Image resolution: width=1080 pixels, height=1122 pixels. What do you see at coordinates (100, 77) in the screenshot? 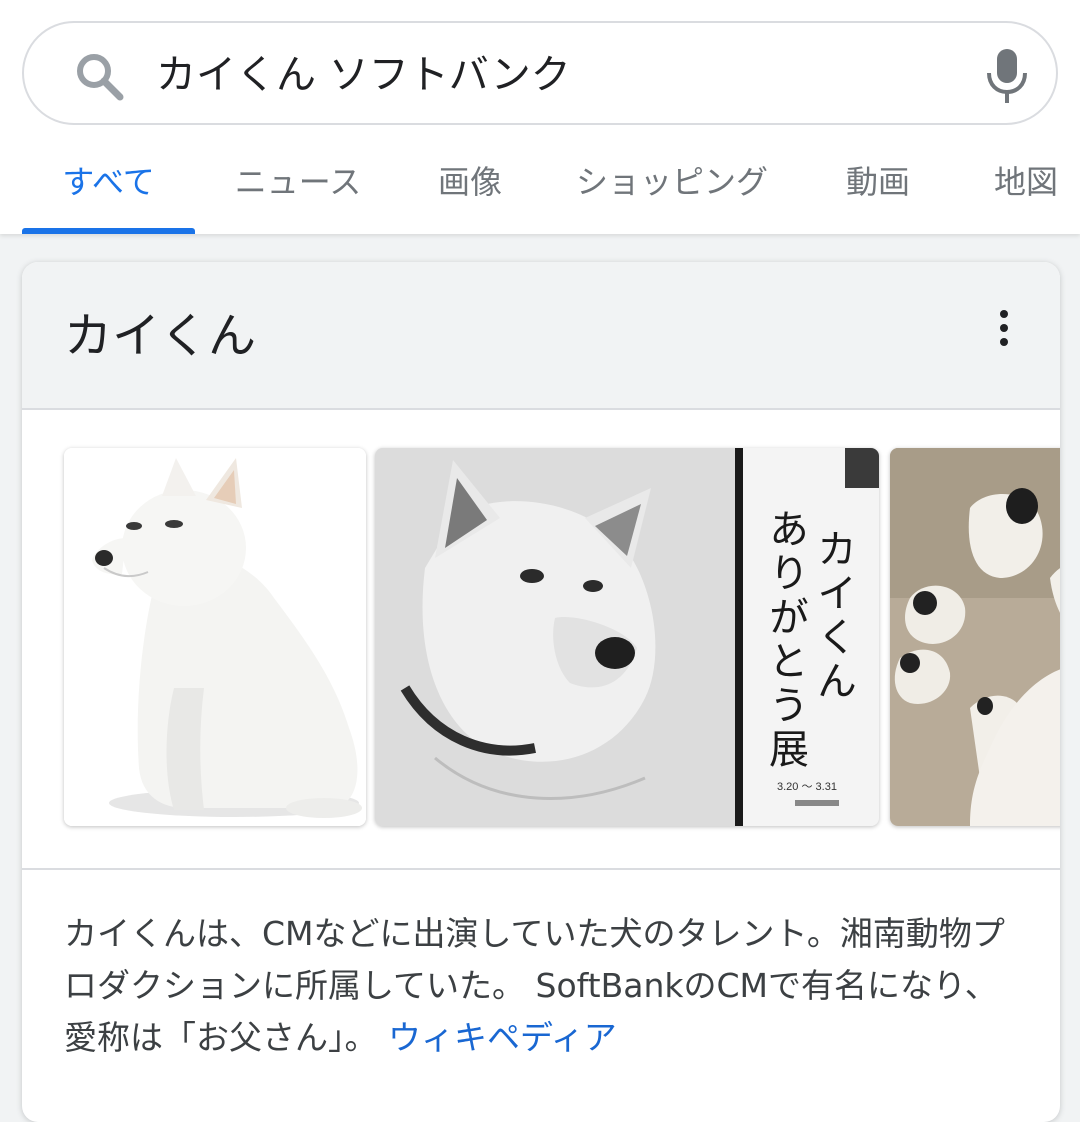
I see `search-icon` at bounding box center [100, 77].